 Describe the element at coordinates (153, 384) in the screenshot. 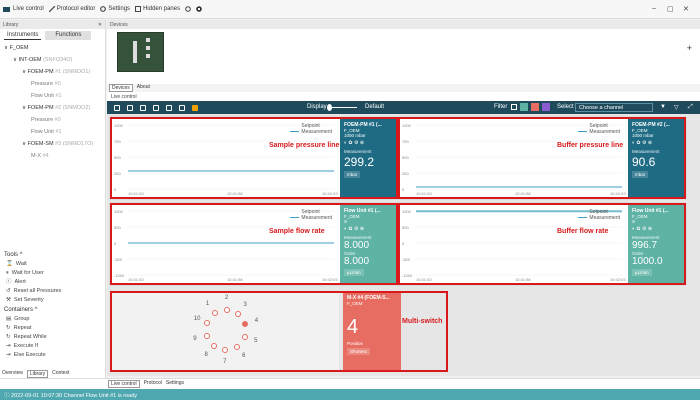

I see `tab-protocol: Protocol` at that location.